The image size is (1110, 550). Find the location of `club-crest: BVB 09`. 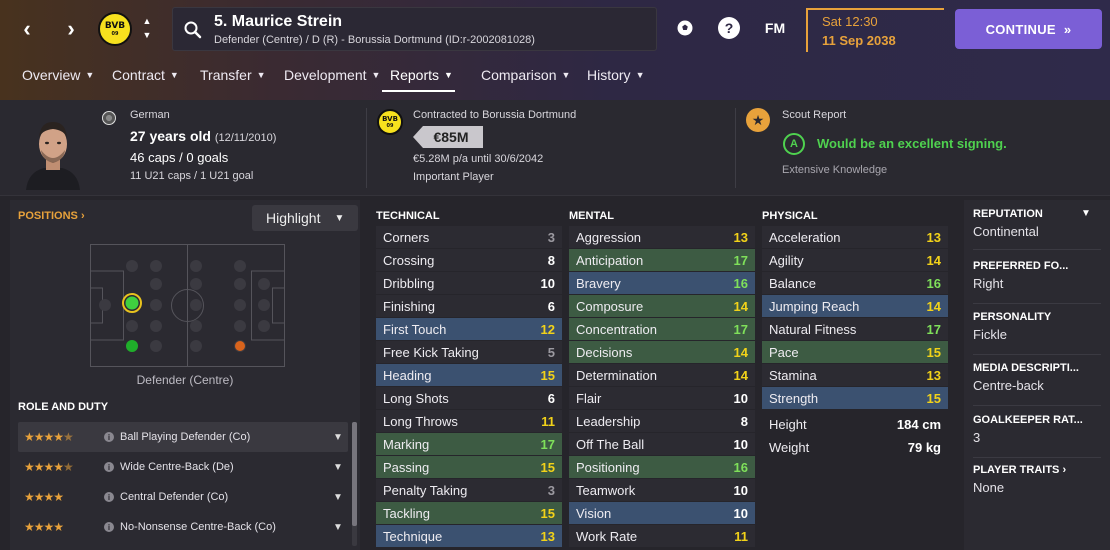

club-crest: BVB 09 is located at coordinates (115, 29).